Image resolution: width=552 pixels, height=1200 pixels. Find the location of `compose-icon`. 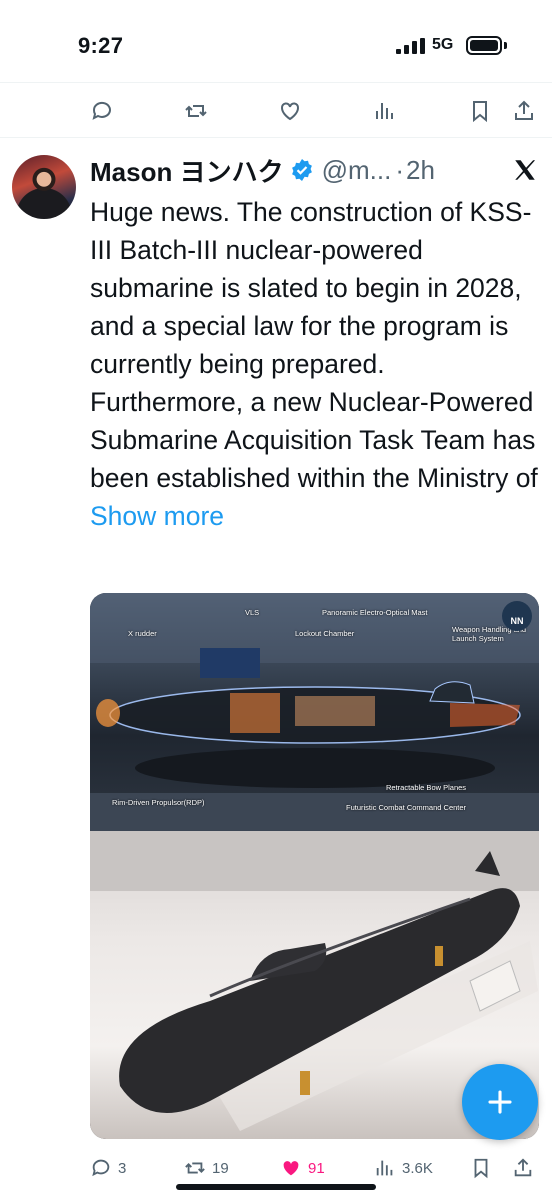

compose-icon is located at coordinates (500, 1102).